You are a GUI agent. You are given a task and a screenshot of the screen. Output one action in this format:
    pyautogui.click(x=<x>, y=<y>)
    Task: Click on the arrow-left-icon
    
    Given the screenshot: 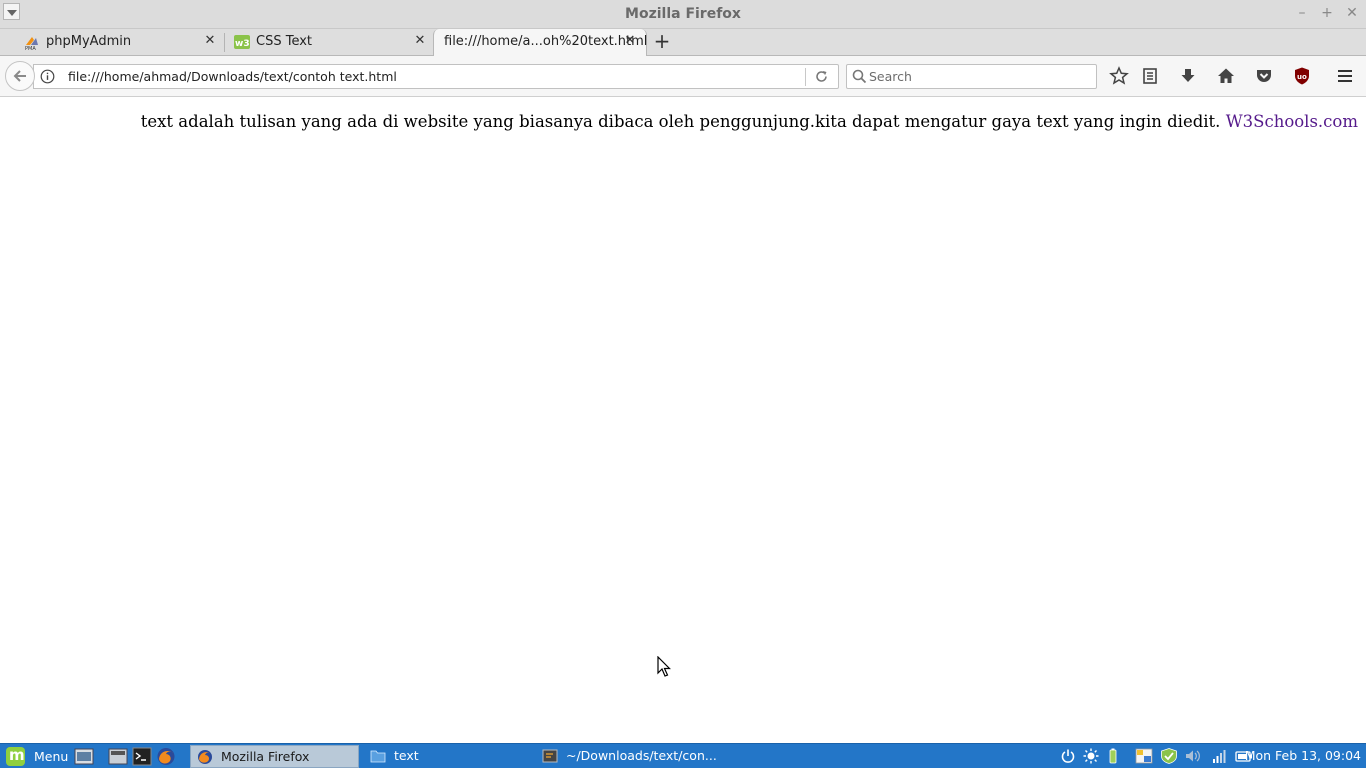 What is the action you would take?
    pyautogui.click(x=19, y=76)
    